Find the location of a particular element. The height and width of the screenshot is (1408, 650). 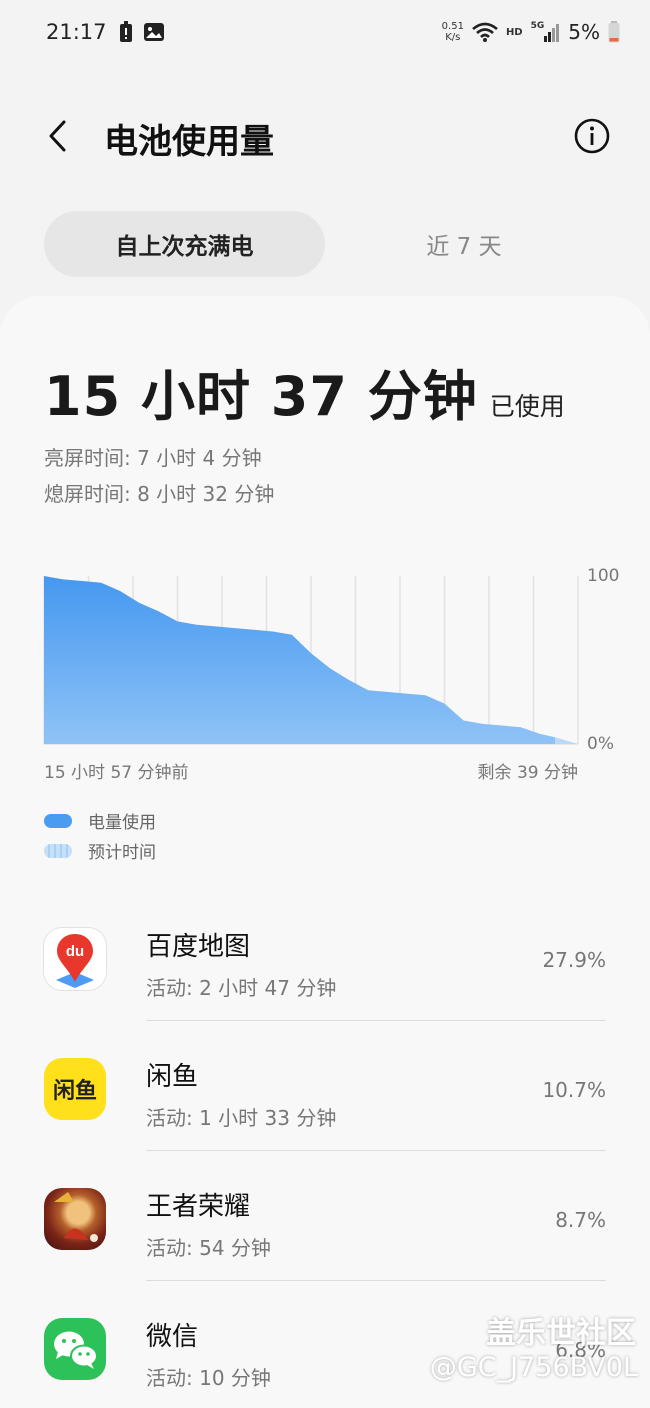

total-usage: 15 小时 37 分钟 已使用 is located at coordinates (304, 391).